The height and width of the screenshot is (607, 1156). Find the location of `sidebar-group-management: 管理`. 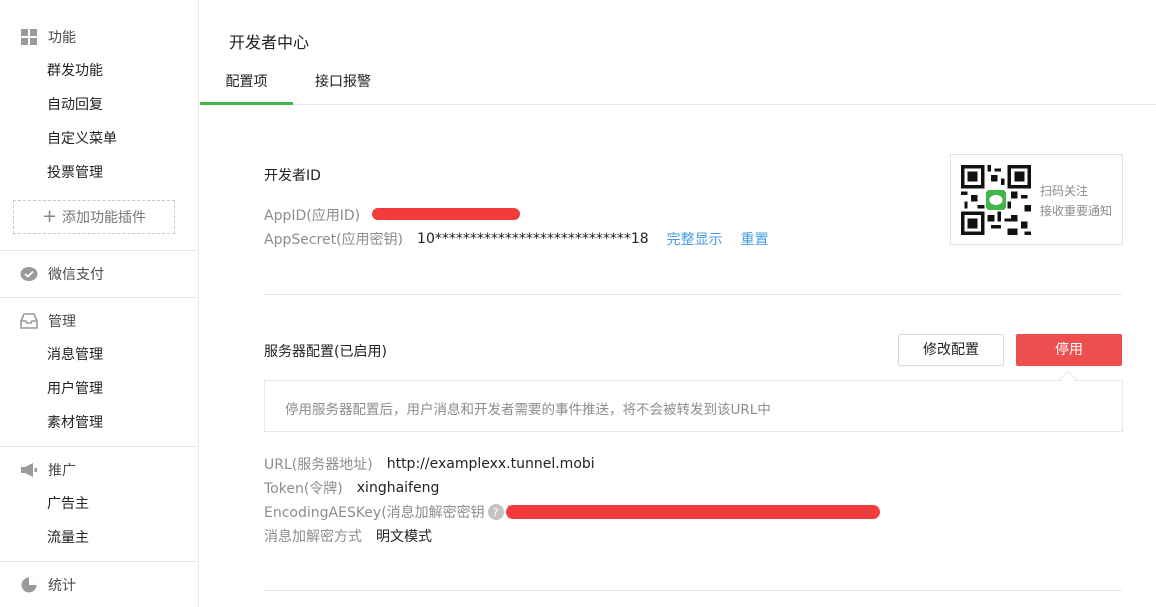

sidebar-group-management: 管理 is located at coordinates (48, 321).